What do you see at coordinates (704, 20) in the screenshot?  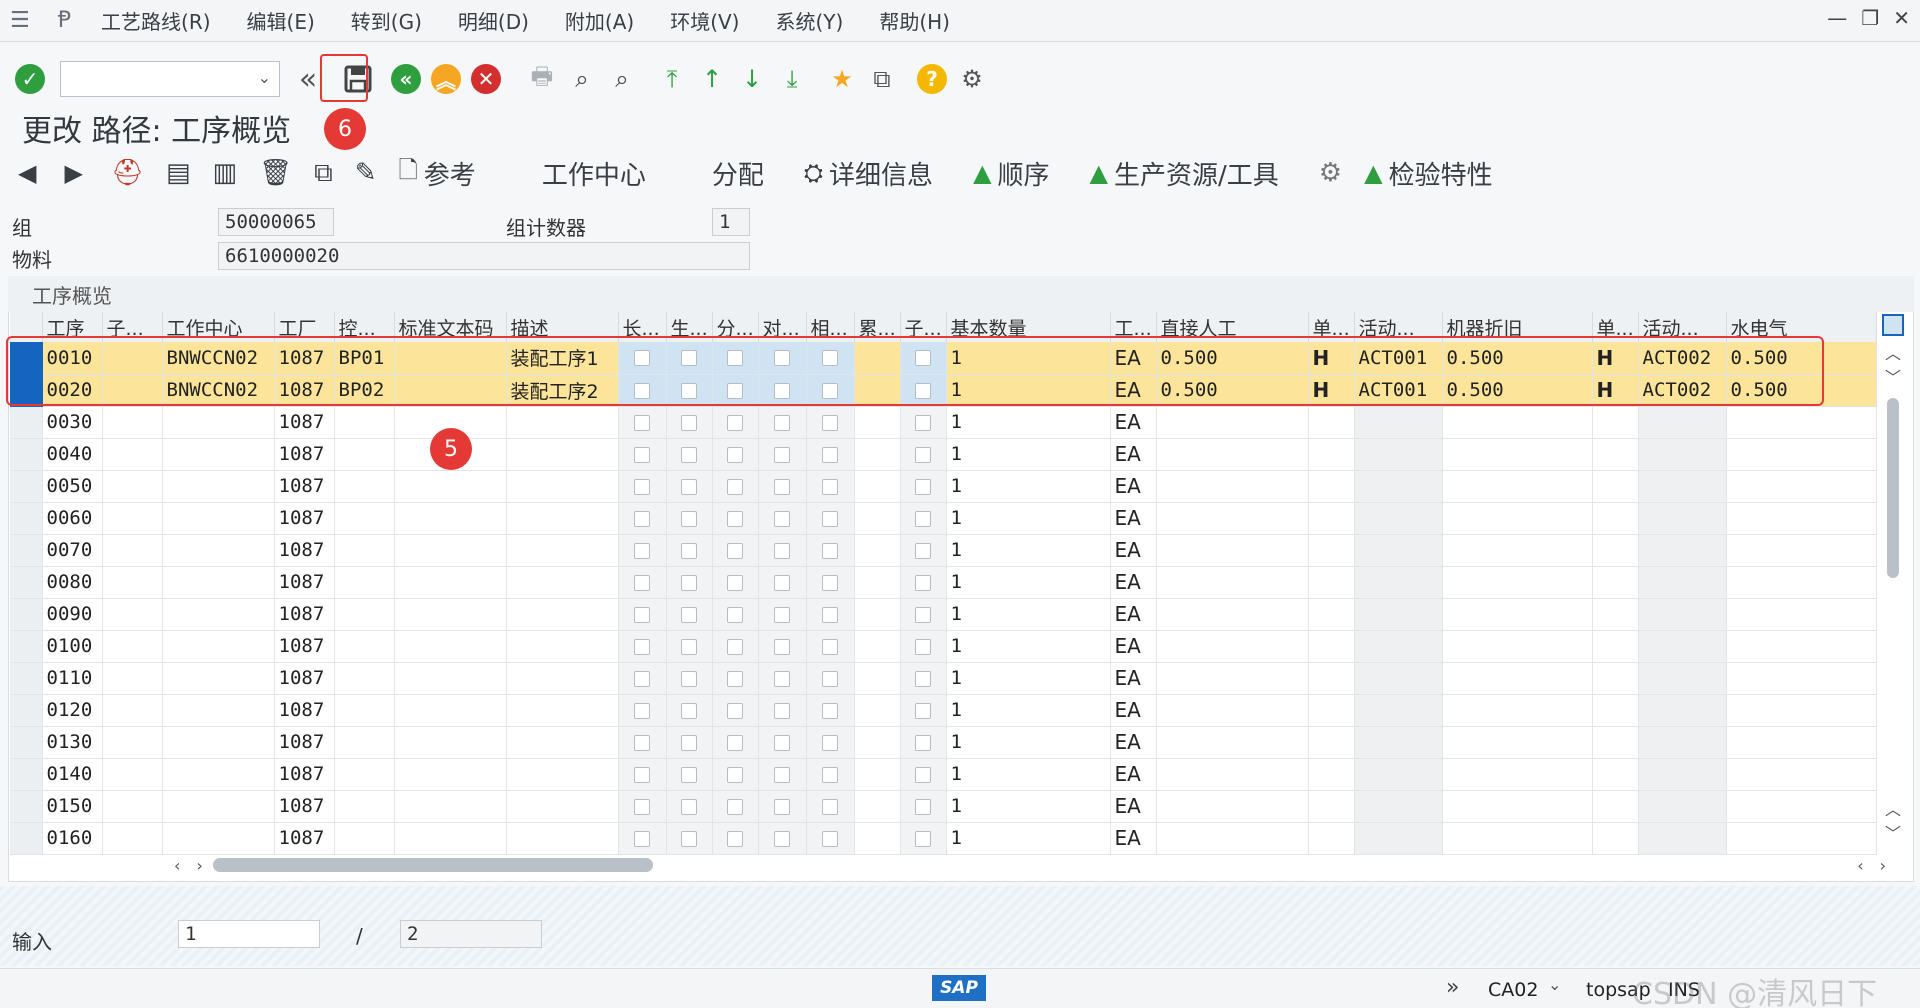 I see `menu-environment: 环境(V)` at bounding box center [704, 20].